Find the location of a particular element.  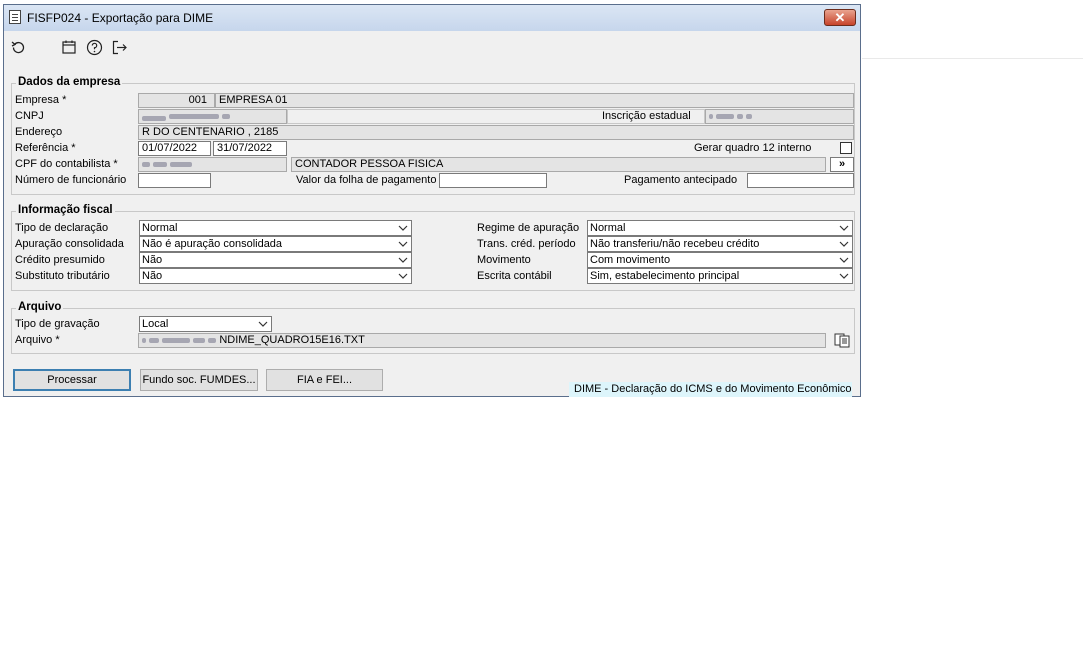

escrita-label: Escrita contábil is located at coordinates (514, 276).